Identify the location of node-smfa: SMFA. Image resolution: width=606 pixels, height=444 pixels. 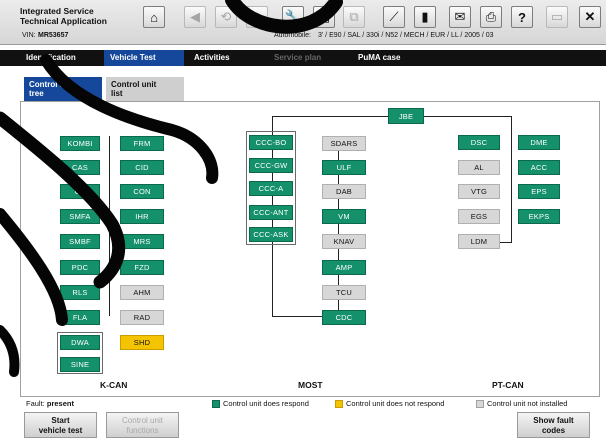
(80, 216).